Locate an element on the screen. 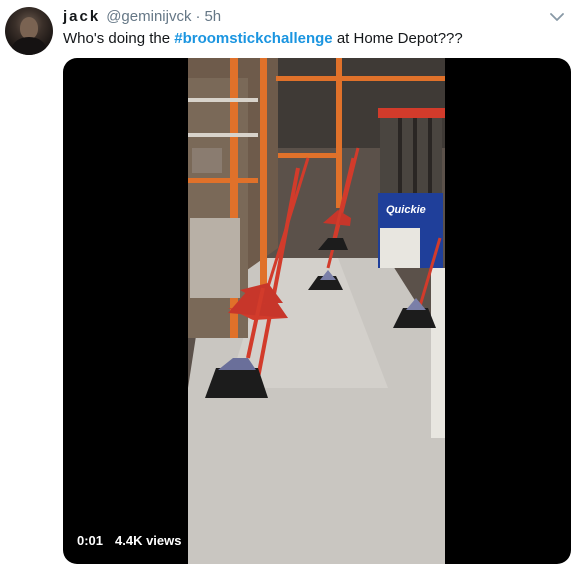 The image size is (578, 569). tweet-timestamp: 5h is located at coordinates (212, 16).